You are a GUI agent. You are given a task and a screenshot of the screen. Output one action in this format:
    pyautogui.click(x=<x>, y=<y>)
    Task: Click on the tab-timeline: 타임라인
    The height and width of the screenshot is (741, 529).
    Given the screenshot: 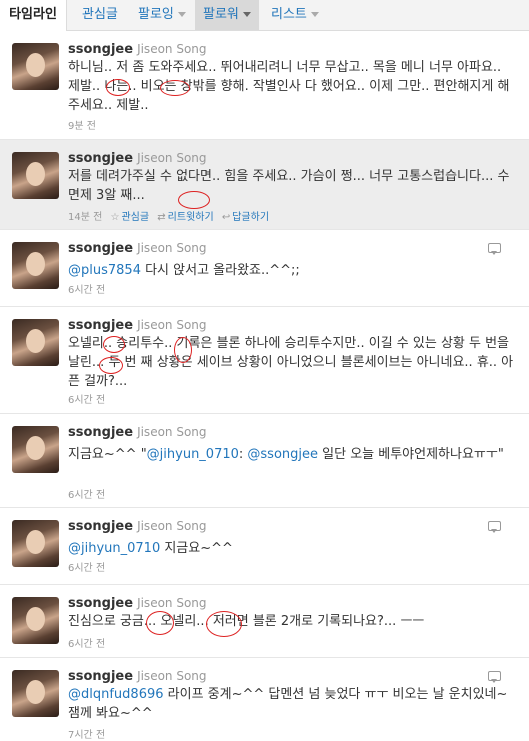 What is the action you would take?
    pyautogui.click(x=33, y=15)
    